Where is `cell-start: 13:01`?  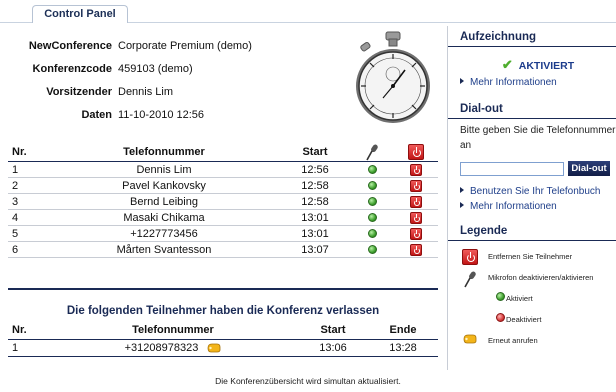
cell-start: 13:01 is located at coordinates (315, 233).